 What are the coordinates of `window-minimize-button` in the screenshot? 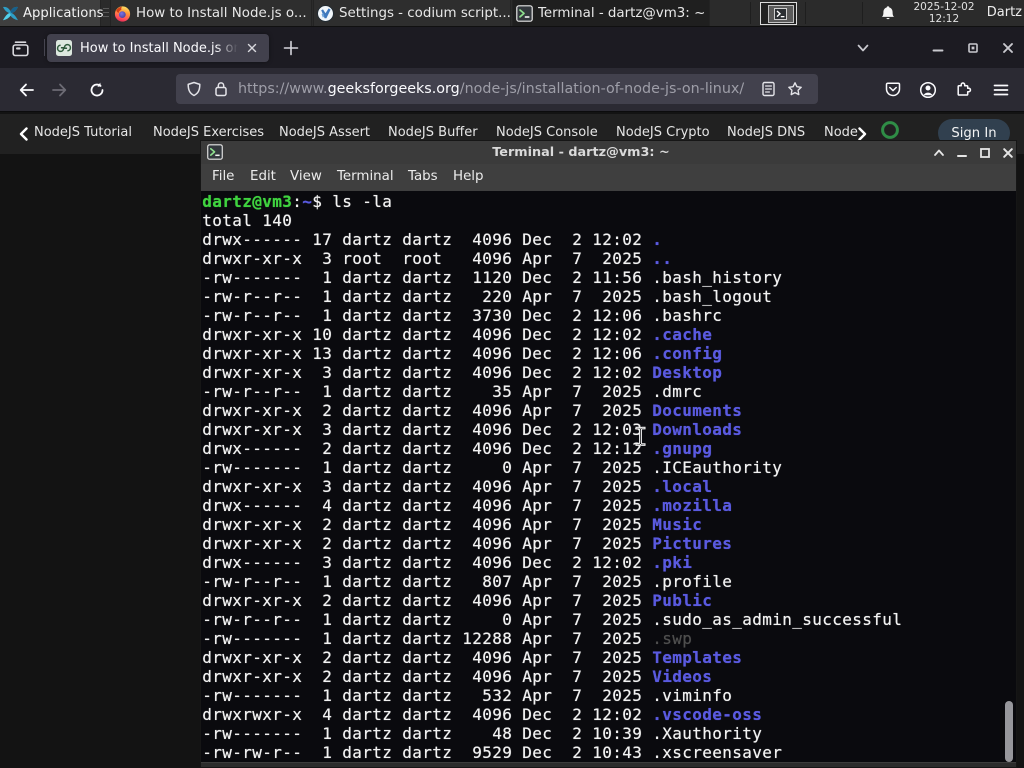 It's located at (938, 48).